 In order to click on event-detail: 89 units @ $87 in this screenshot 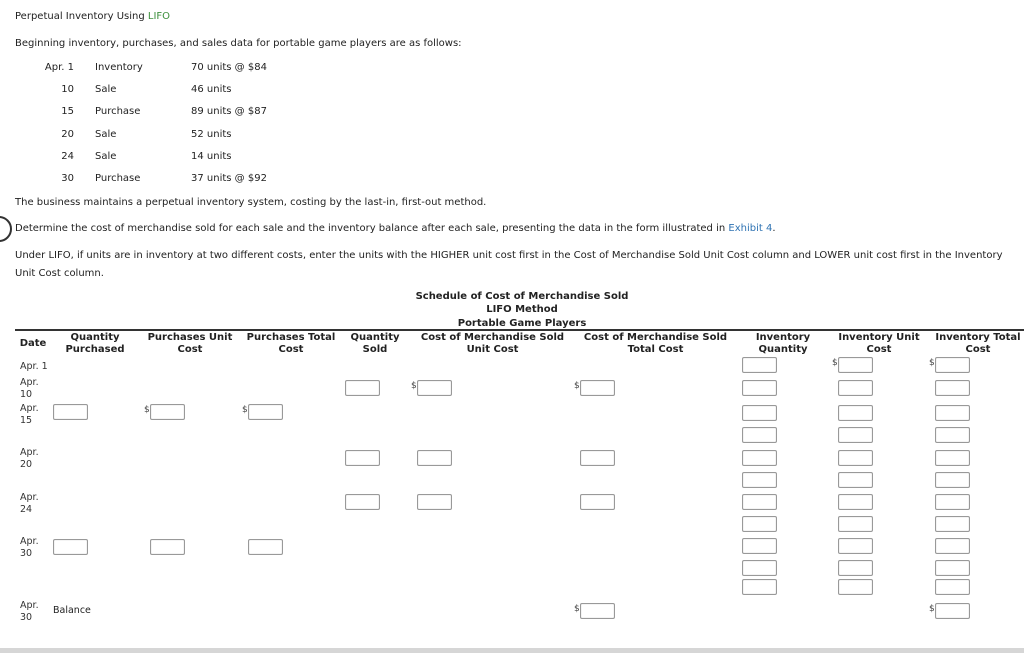, I will do `click(229, 111)`.